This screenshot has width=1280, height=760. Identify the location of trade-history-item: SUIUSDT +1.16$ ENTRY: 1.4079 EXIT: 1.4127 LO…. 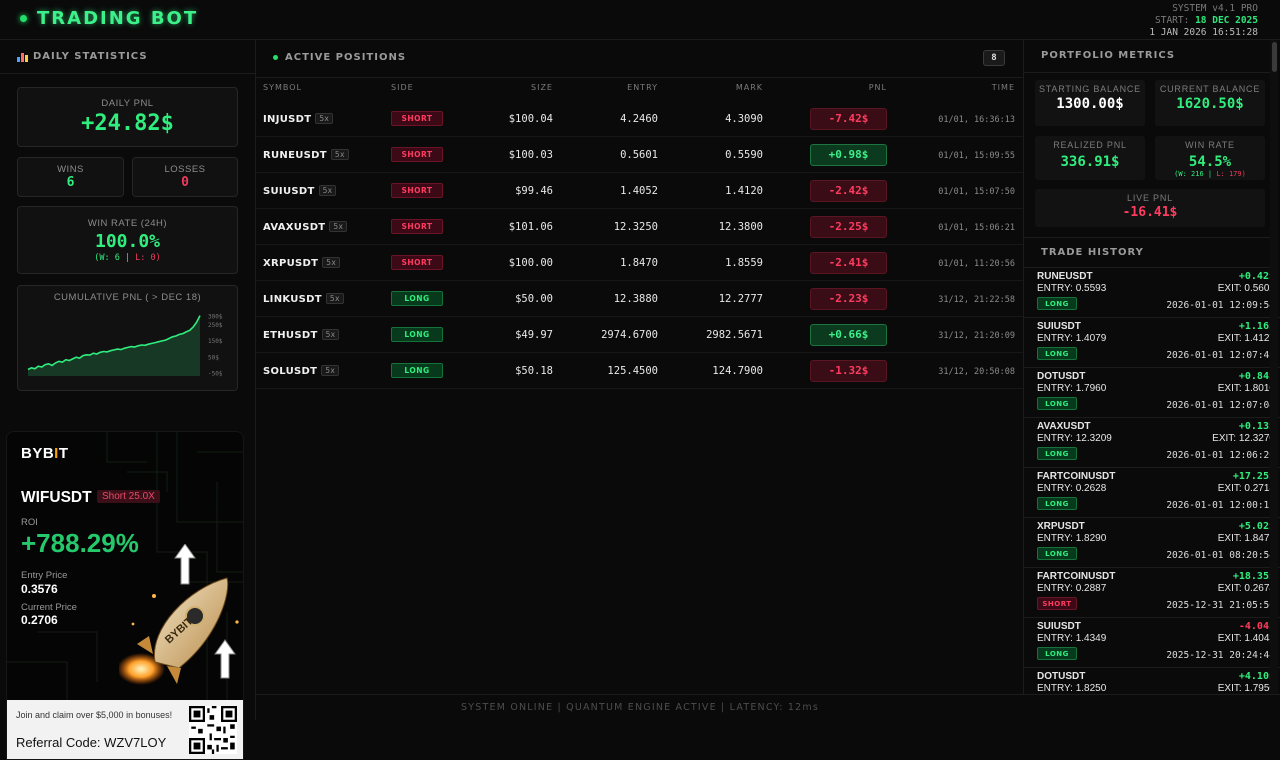
(1152, 343).